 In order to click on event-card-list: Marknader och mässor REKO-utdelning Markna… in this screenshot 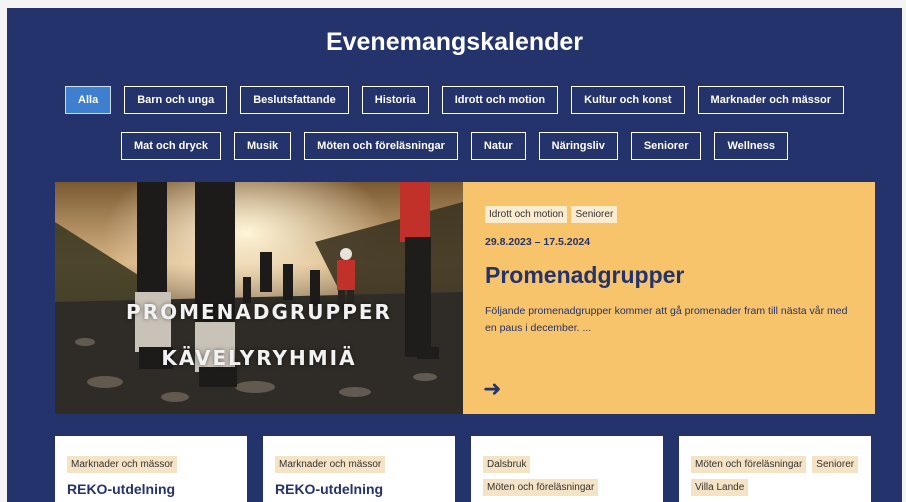, I will do `click(463, 469)`.